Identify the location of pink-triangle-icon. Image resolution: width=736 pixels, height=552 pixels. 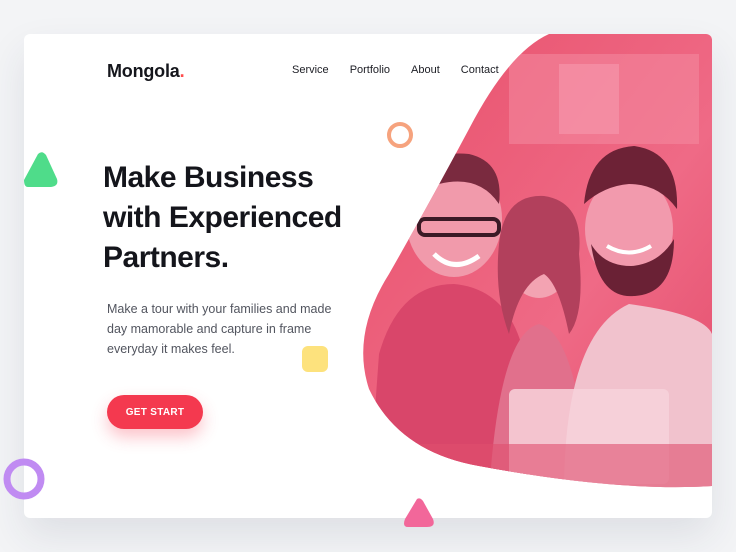
(419, 512).